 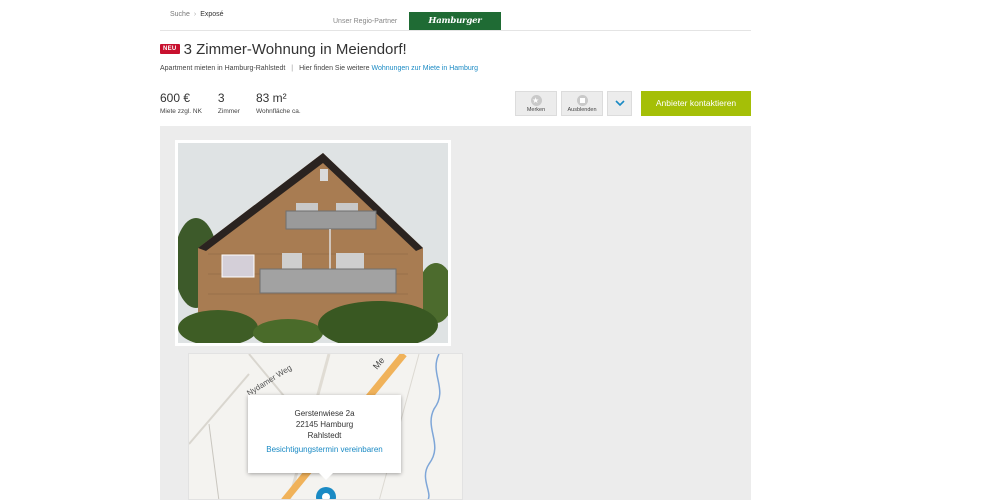 I want to click on house-photo, so click(x=313, y=243).